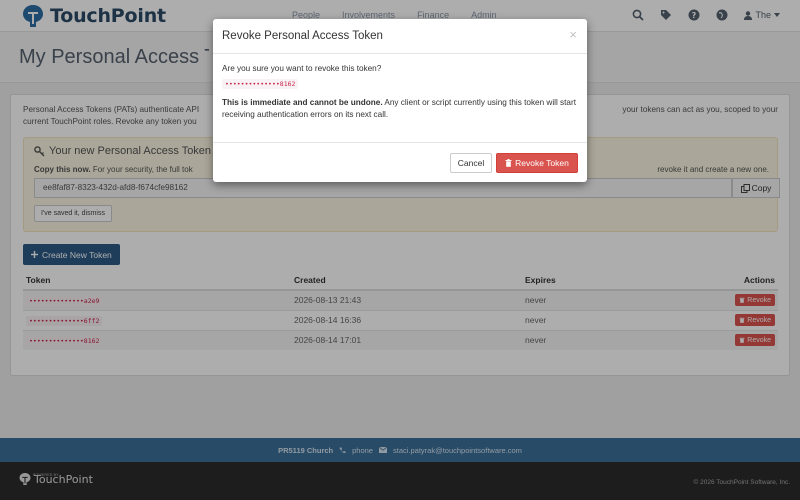 This screenshot has height=500, width=800. Describe the element at coordinates (471, 163) in the screenshot. I see `cancel-button: Cancel` at that location.